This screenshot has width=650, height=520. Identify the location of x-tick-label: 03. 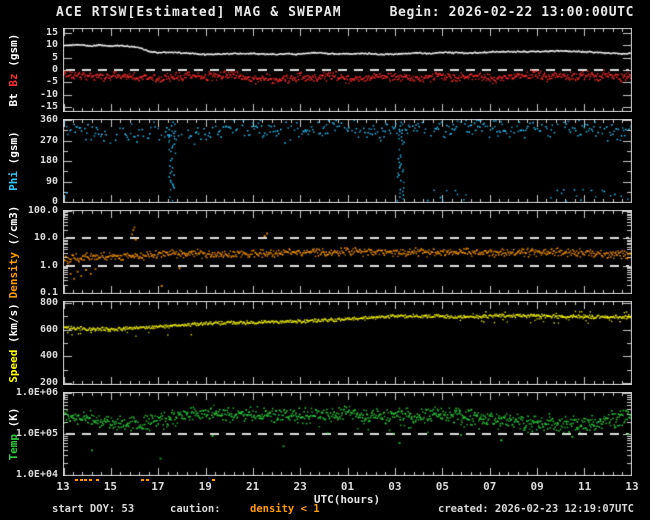
(395, 486).